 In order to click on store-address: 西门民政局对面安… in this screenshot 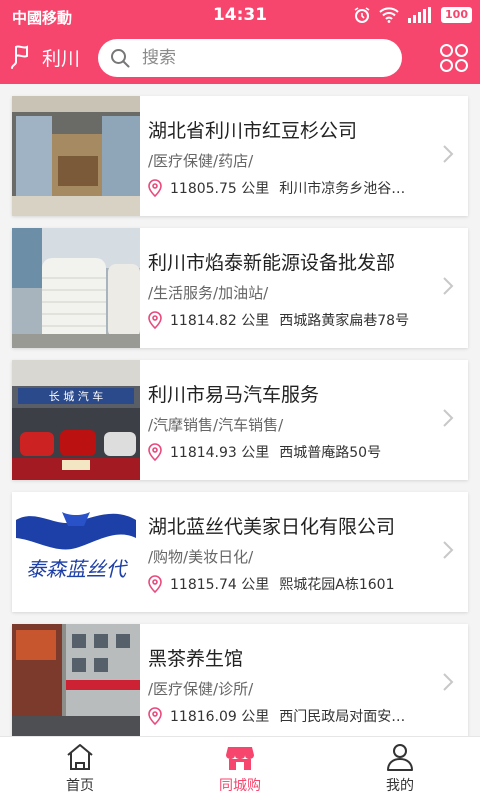, I will do `click(342, 717)`.